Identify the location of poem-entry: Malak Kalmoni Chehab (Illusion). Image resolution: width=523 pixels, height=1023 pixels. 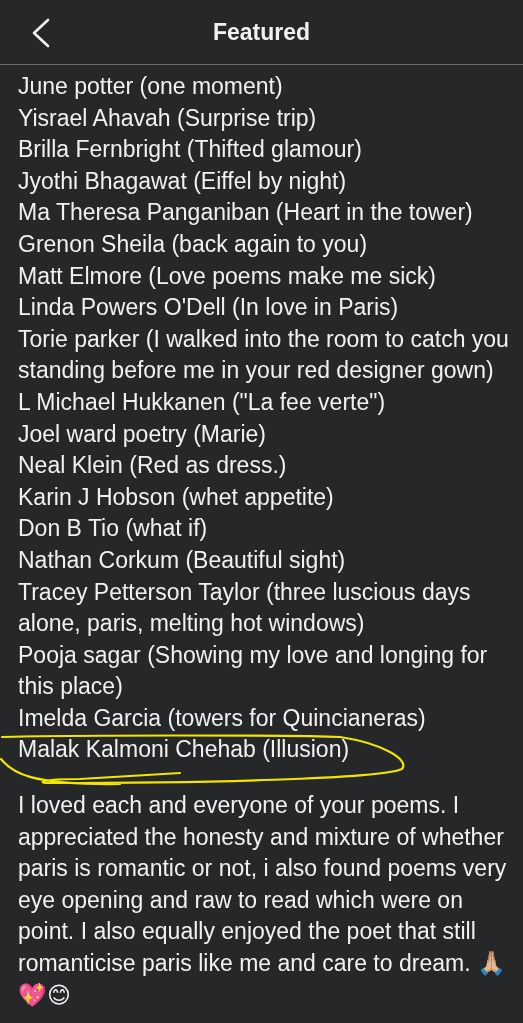
(184, 749).